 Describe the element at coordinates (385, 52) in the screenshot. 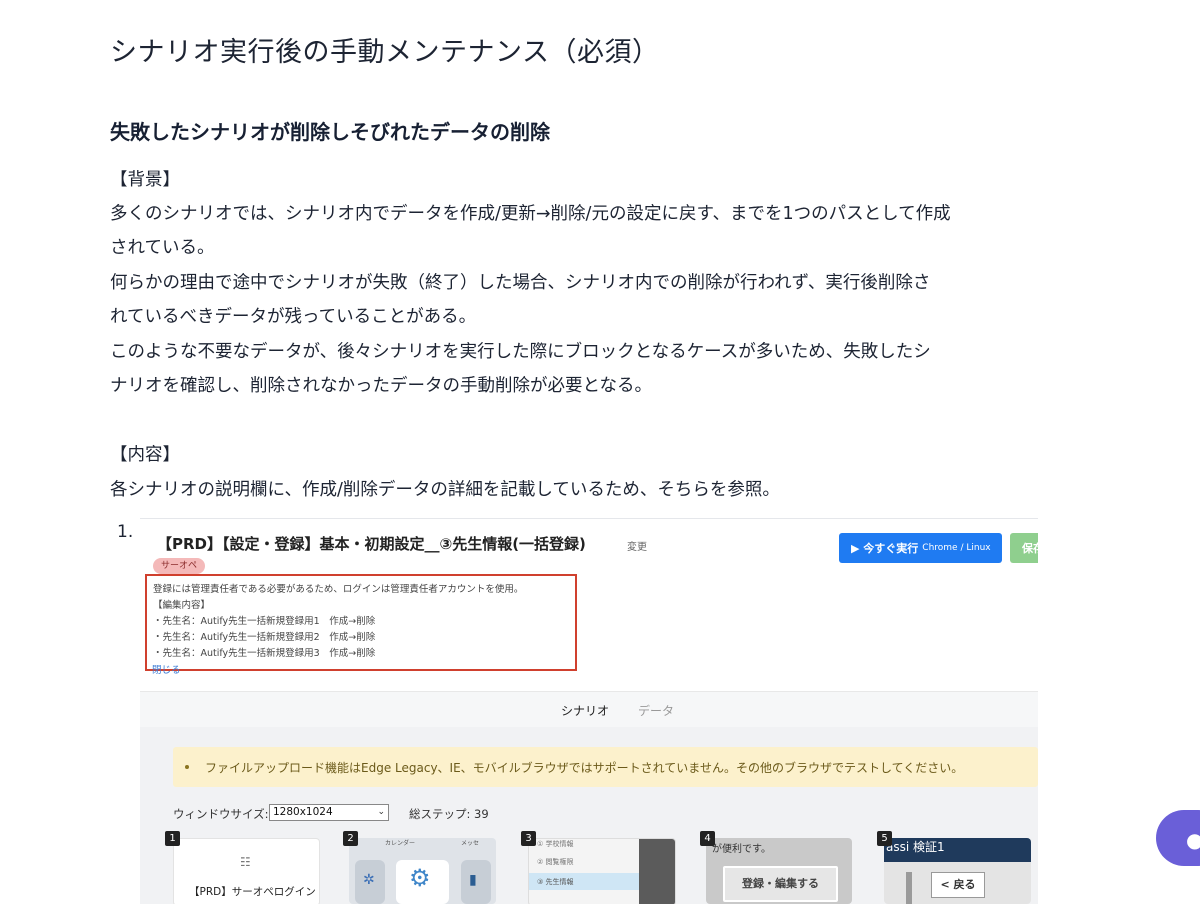

I see `page-title: シナリオ実行後の手動メンテナンス（必須）` at that location.